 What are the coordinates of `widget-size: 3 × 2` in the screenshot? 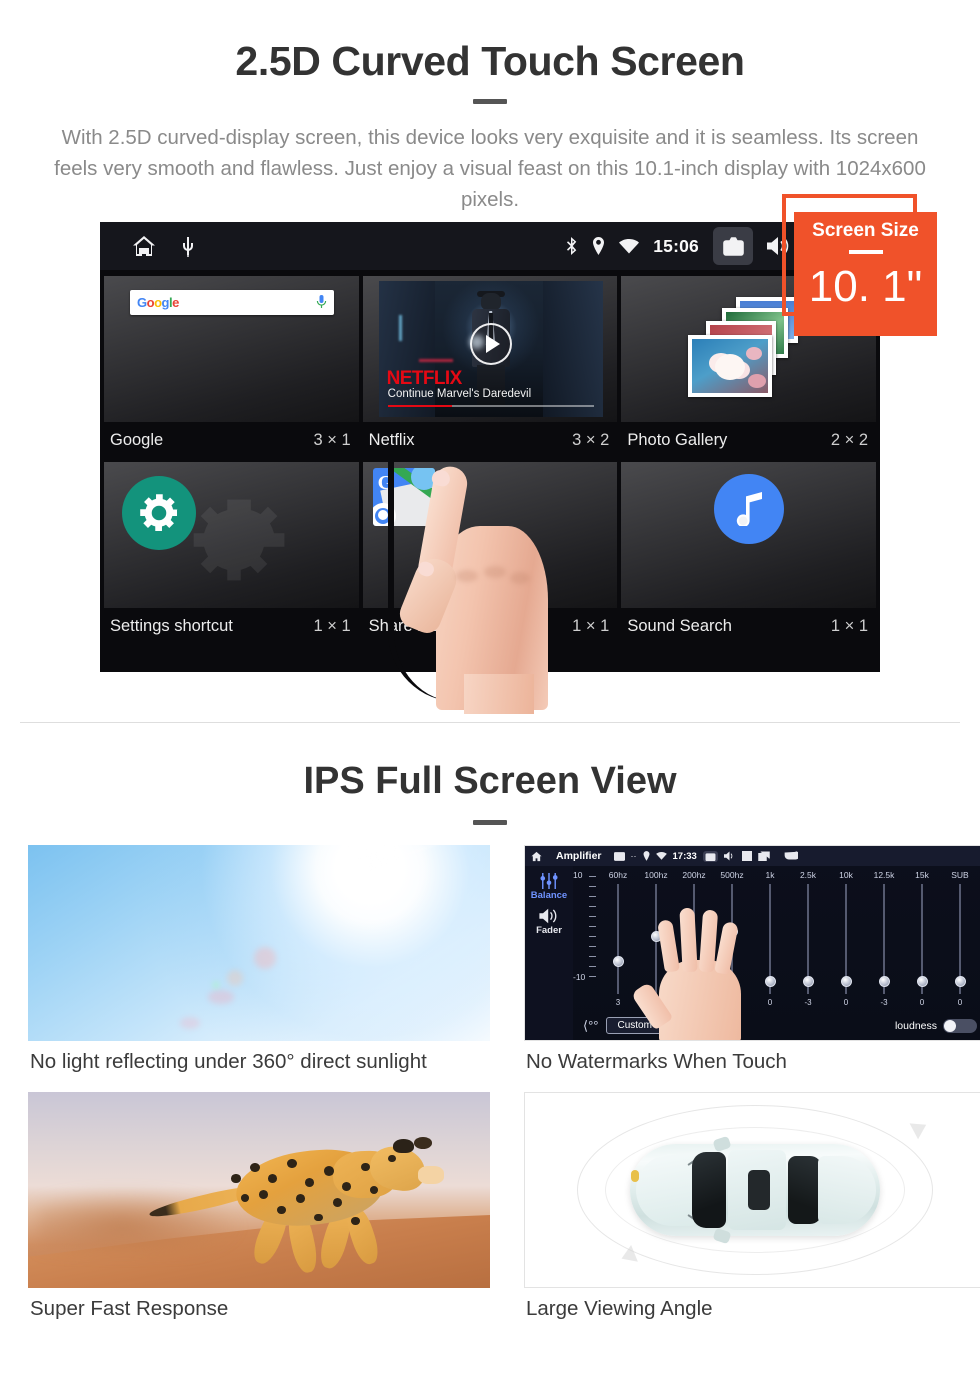 It's located at (591, 439).